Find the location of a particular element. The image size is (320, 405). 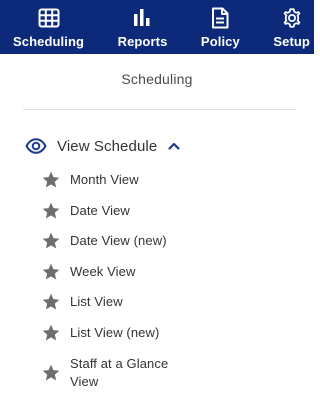

nav-item-setup: Setup is located at coordinates (291, 27).